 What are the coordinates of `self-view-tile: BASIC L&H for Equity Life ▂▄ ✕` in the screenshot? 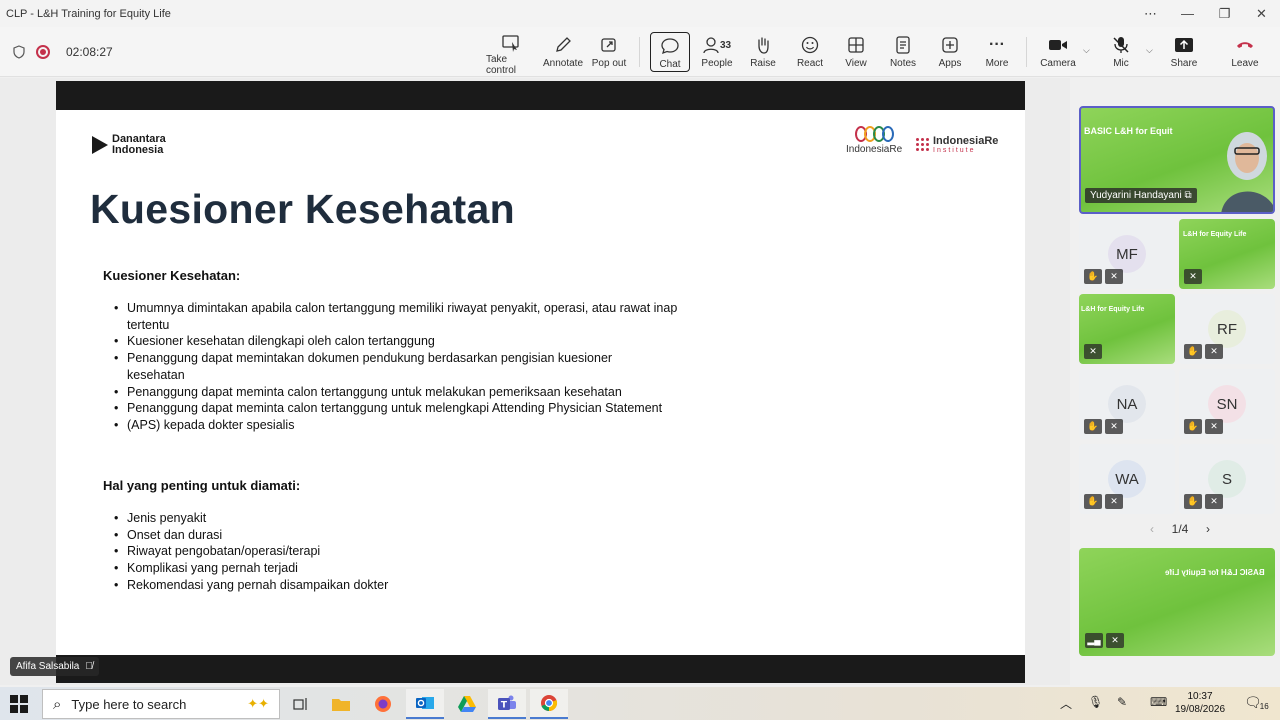 It's located at (1177, 602).